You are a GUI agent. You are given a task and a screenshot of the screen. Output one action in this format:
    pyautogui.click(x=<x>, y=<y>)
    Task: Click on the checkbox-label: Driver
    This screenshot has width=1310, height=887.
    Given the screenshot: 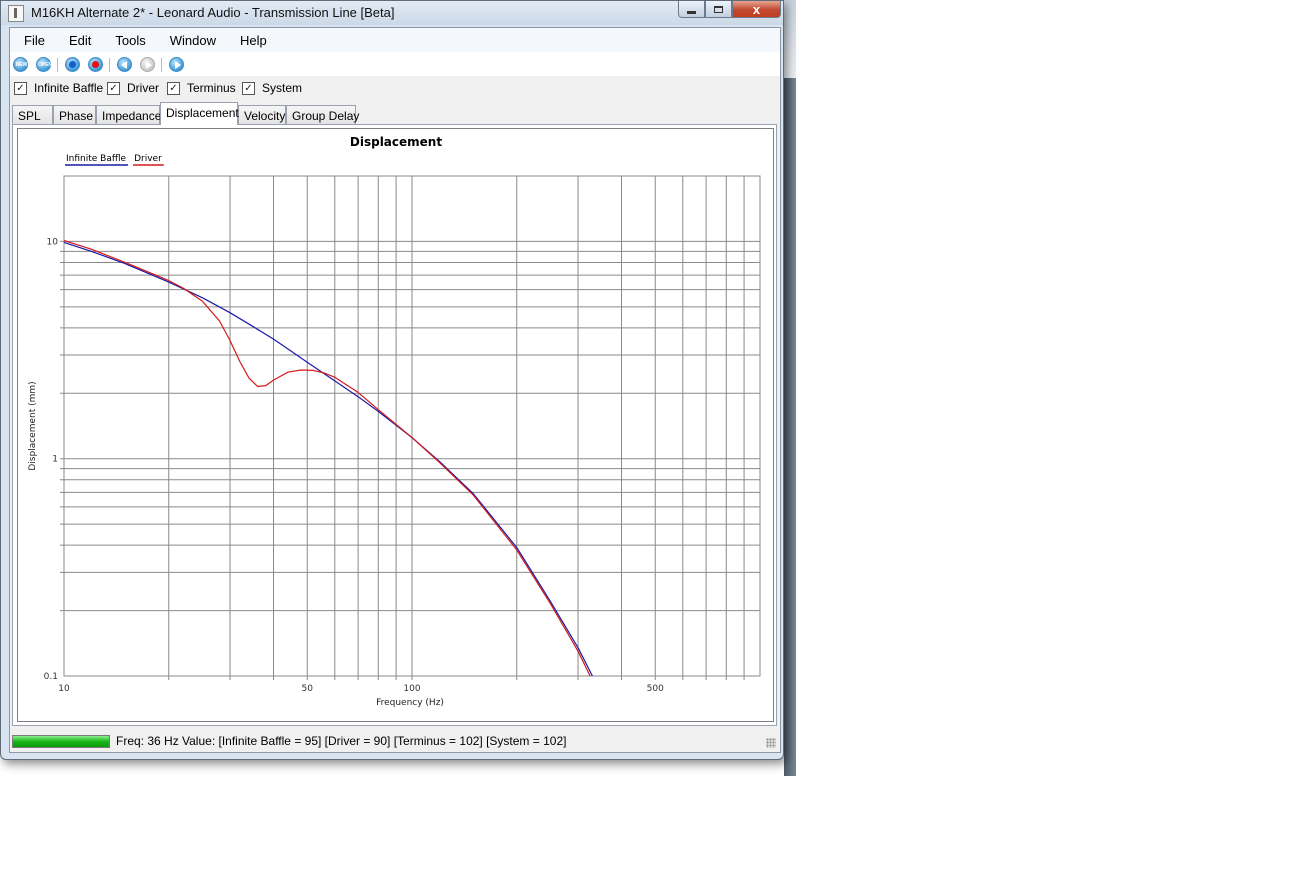 What is the action you would take?
    pyautogui.click(x=143, y=88)
    